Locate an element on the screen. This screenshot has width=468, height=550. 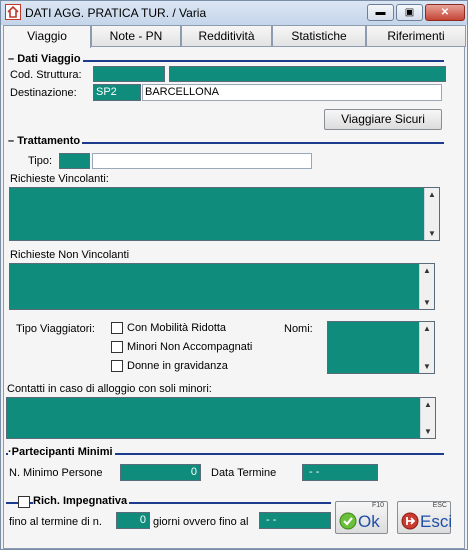
close-icon: ✕ is located at coordinates (445, 12).